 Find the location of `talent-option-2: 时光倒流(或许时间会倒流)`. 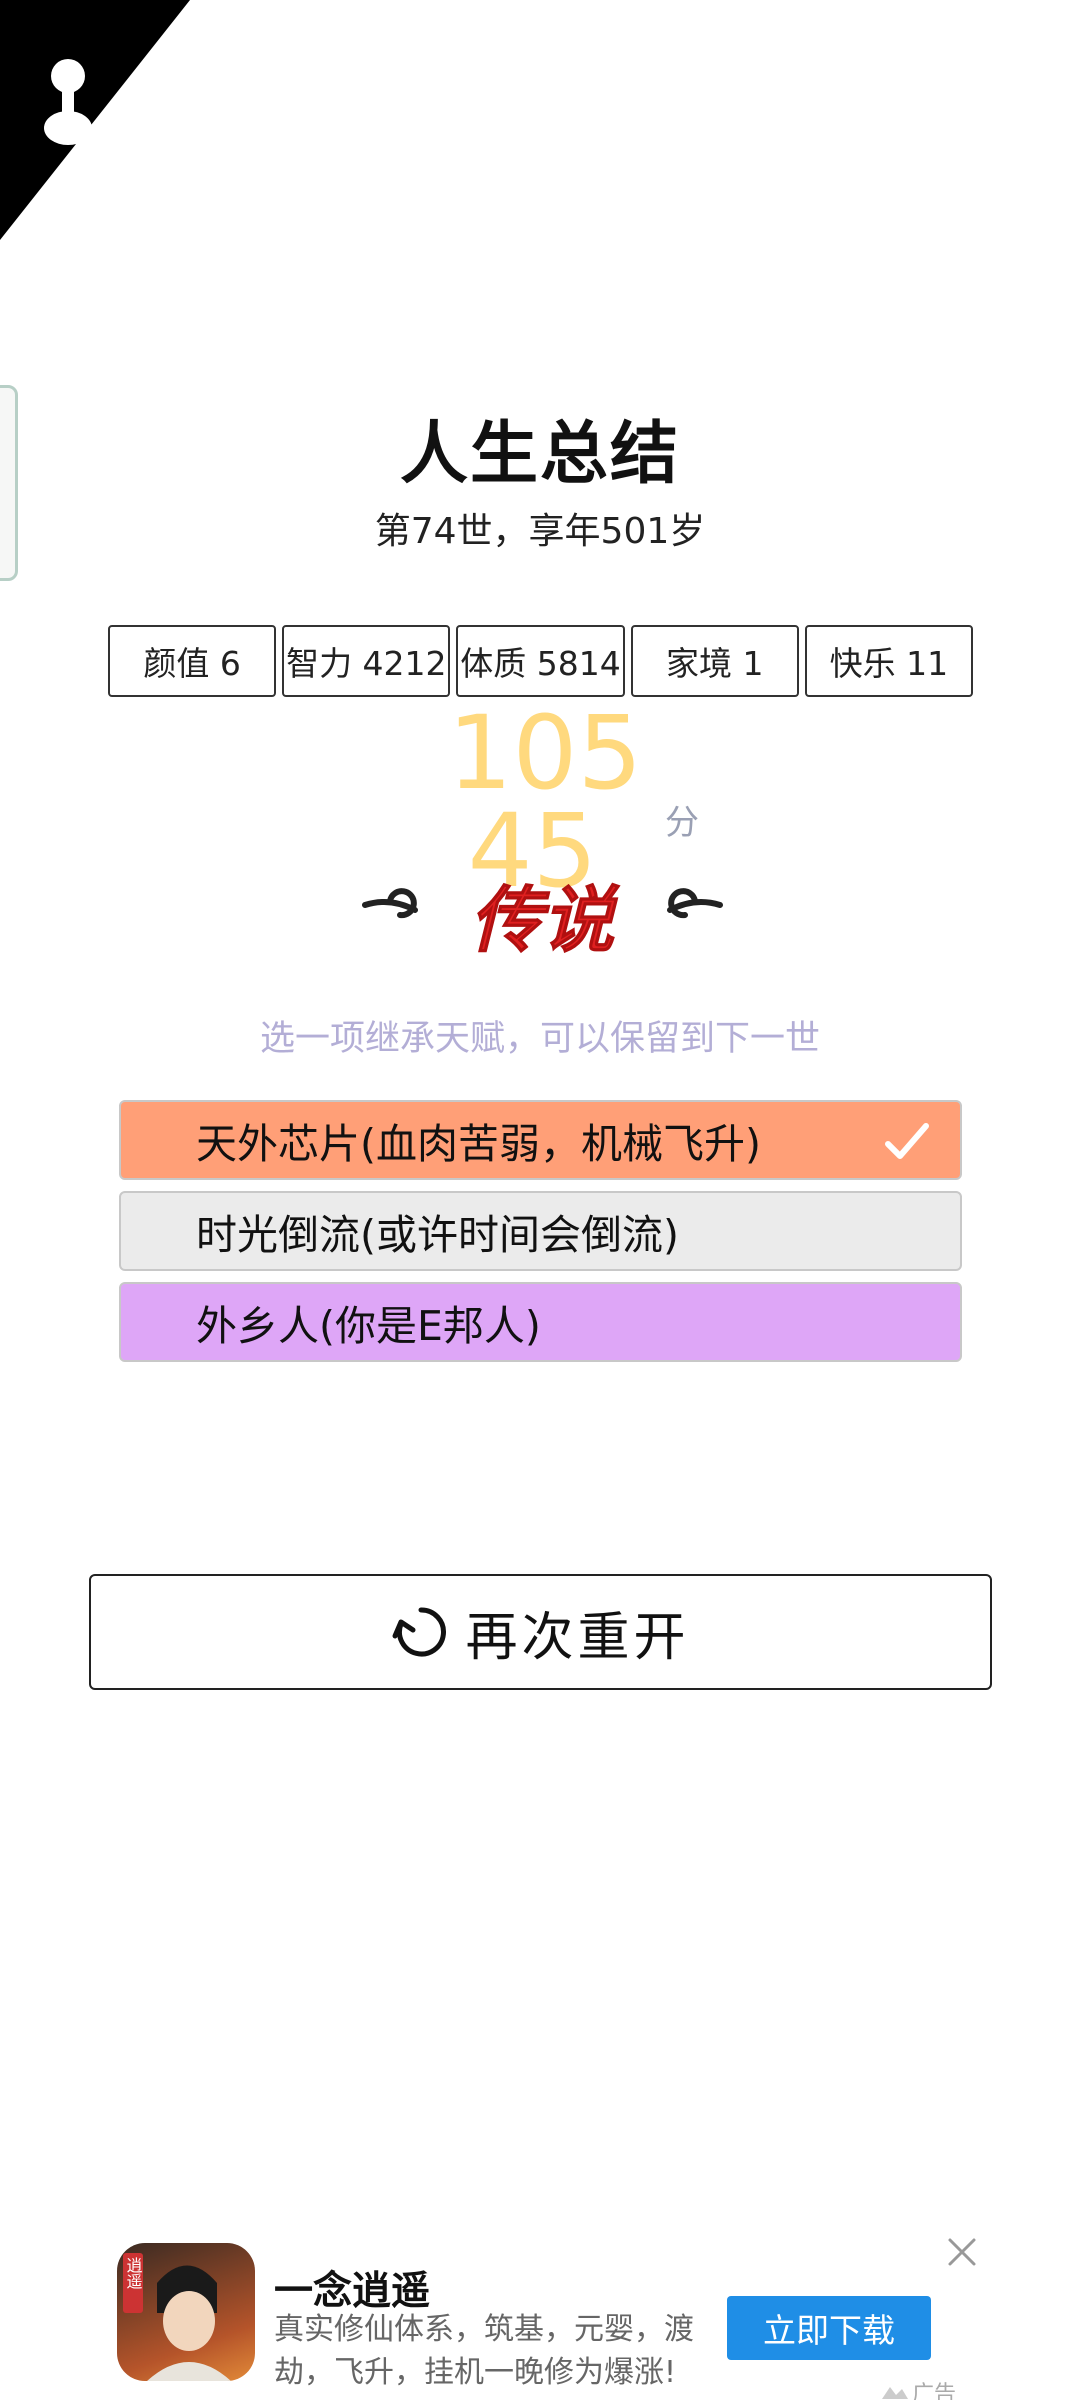

talent-option-2: 时光倒流(或许时间会倒流) is located at coordinates (540, 1231).